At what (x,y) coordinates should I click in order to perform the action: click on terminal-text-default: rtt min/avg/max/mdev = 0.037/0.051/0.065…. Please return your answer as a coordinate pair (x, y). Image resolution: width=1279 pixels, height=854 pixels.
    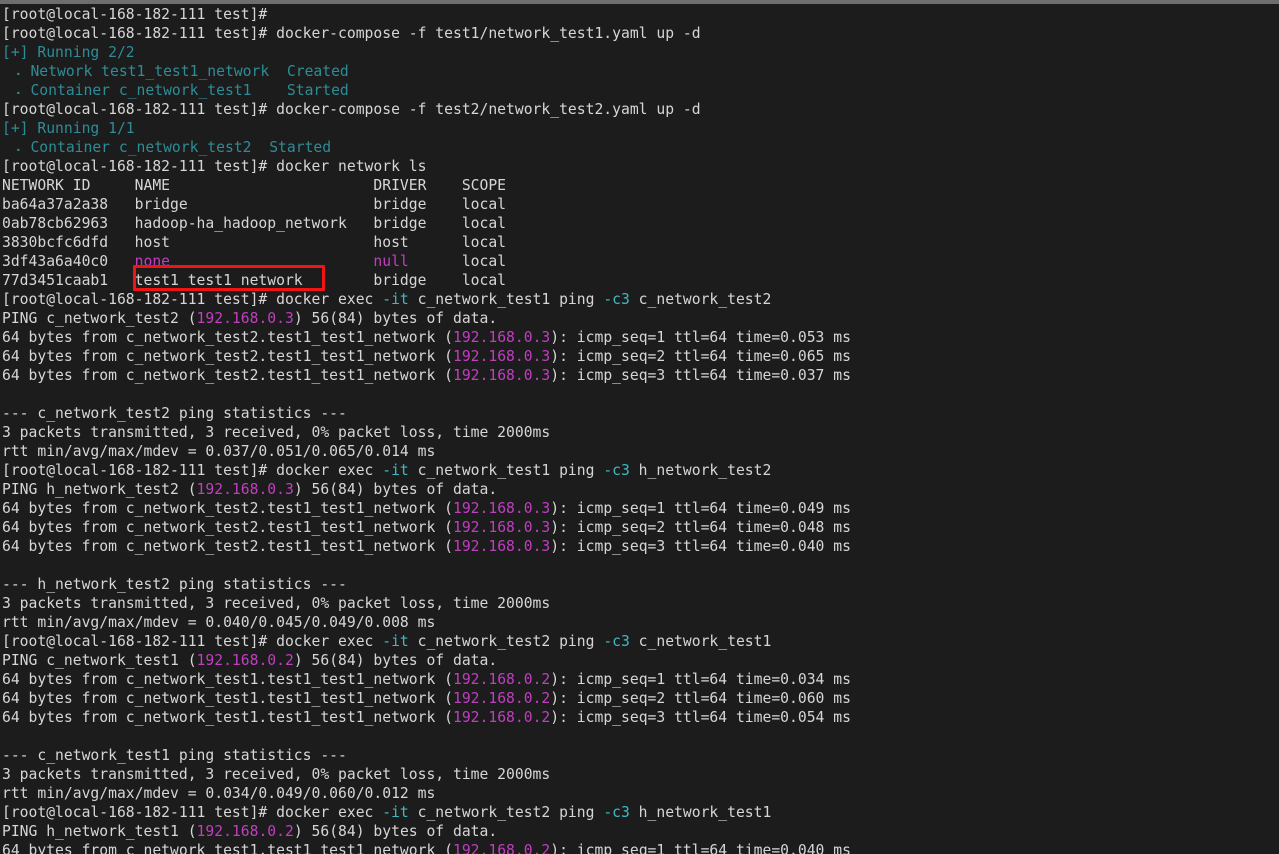
    Looking at the image, I should click on (219, 451).